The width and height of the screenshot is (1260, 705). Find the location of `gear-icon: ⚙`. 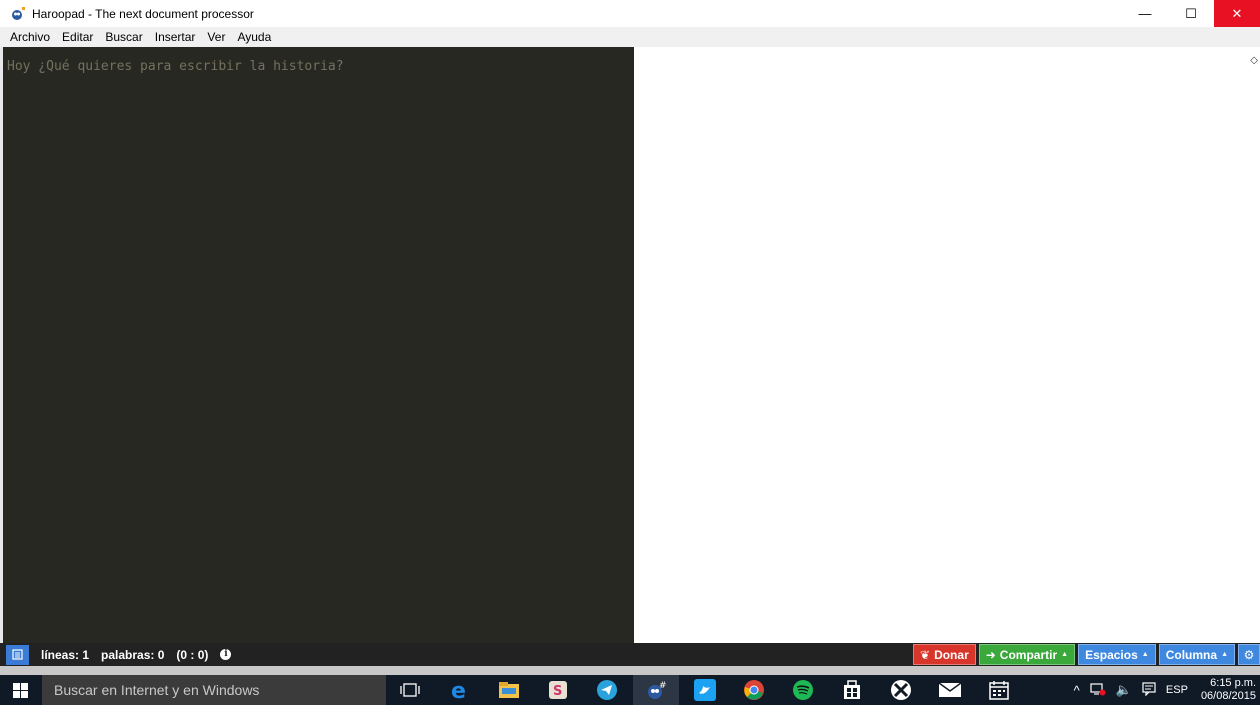

gear-icon: ⚙ is located at coordinates (1249, 654).